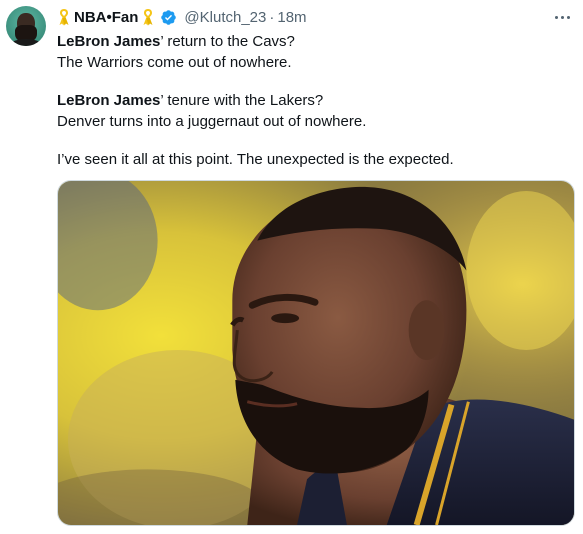 This screenshot has height=534, width=583. I want to click on mention-lebron-2: LeBron James, so click(109, 100).